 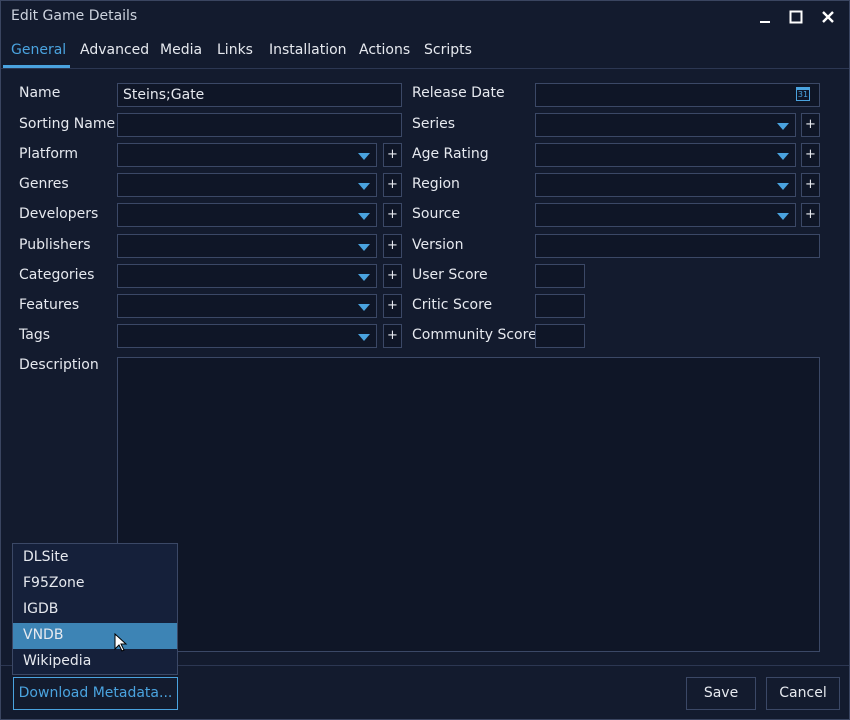 I want to click on menu-item-dlsite: DLSite, so click(x=95, y=558).